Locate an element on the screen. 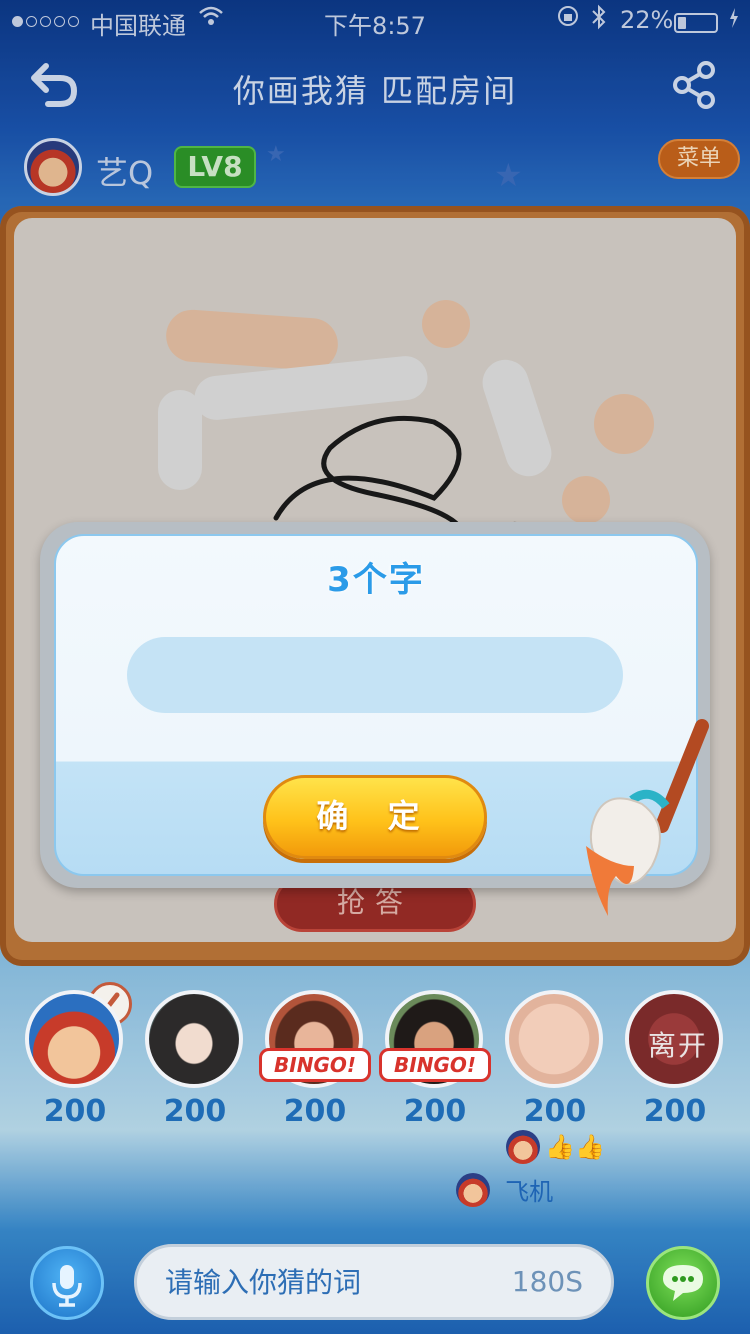 This screenshot has height=1334, width=750. player-seat-6: 离开 200 is located at coordinates (675, 1059).